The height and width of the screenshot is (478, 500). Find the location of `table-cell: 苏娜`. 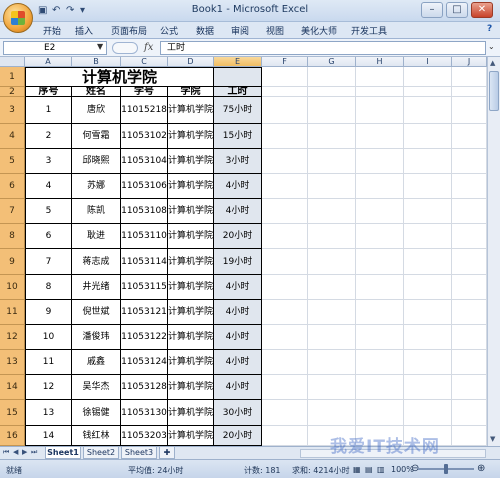

table-cell: 苏娜 is located at coordinates (96, 186).